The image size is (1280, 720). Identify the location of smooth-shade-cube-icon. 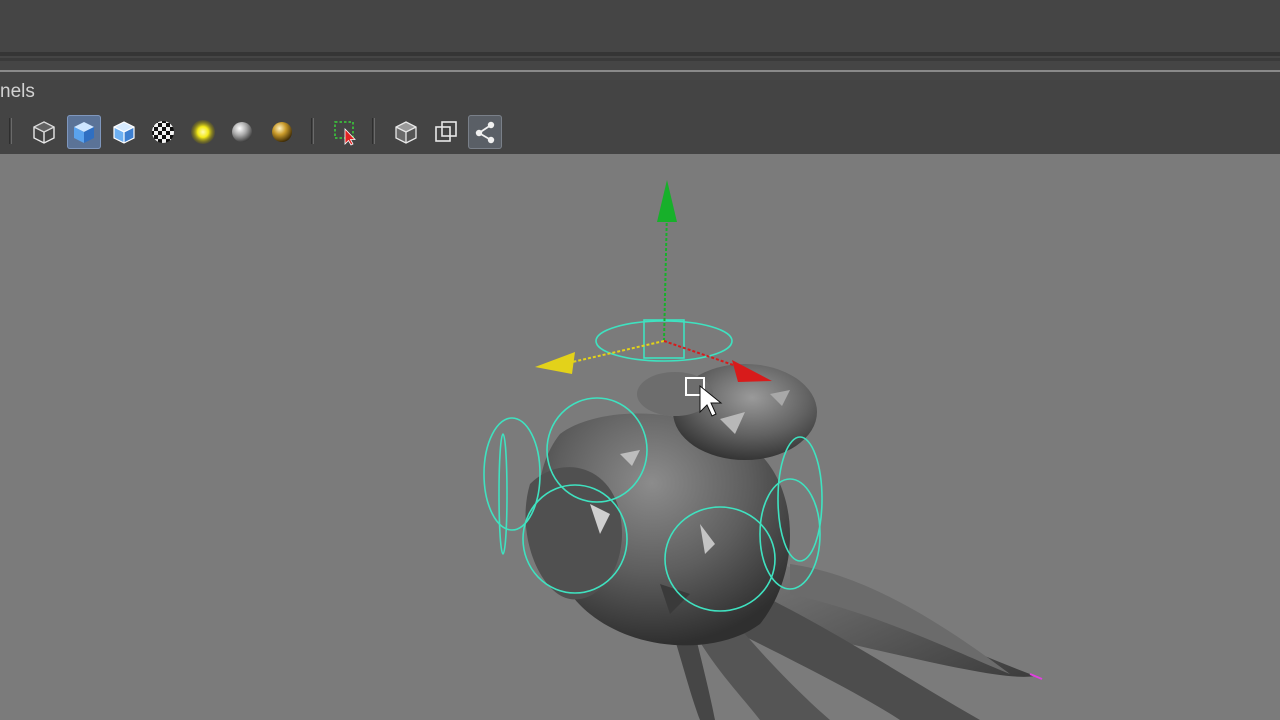
(84, 132).